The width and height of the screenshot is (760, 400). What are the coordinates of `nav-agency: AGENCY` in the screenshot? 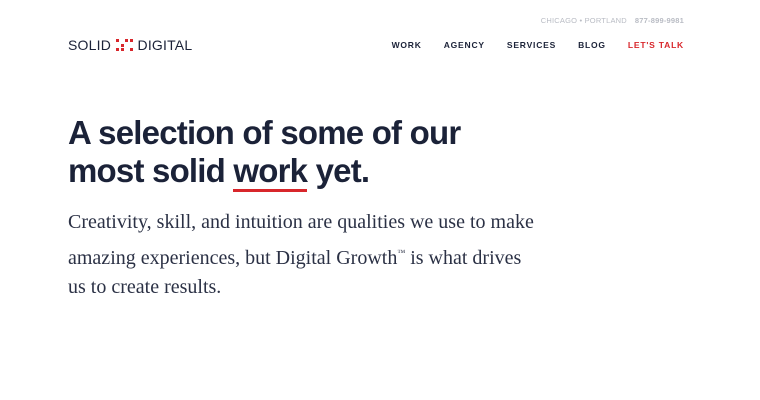 It's located at (464, 45).